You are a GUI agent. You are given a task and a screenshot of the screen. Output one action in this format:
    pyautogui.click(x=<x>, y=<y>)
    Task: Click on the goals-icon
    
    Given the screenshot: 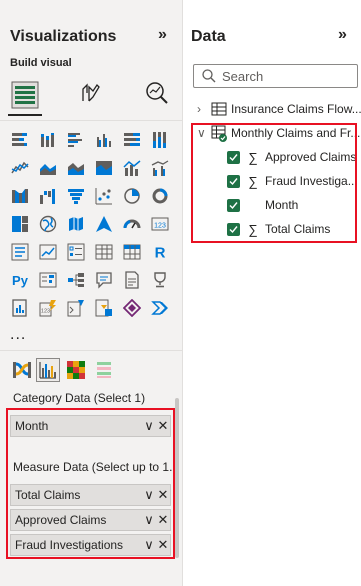 What is the action you would take?
    pyautogui.click(x=160, y=280)
    